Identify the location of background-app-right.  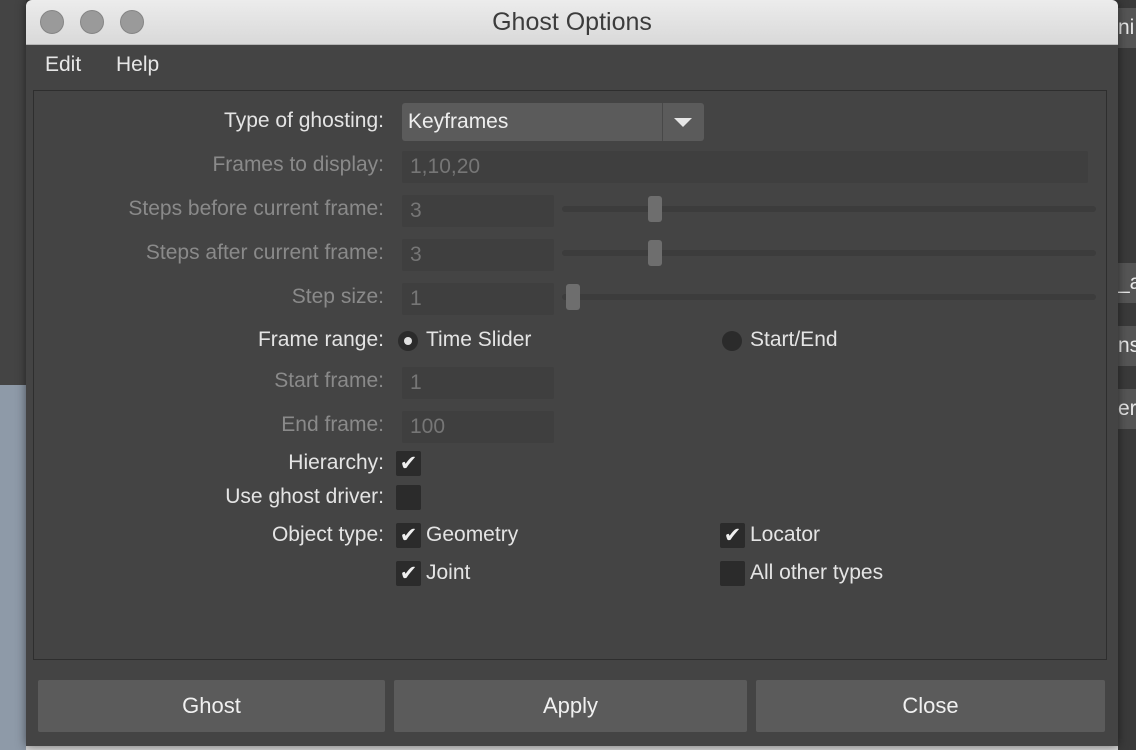
(1127, 375).